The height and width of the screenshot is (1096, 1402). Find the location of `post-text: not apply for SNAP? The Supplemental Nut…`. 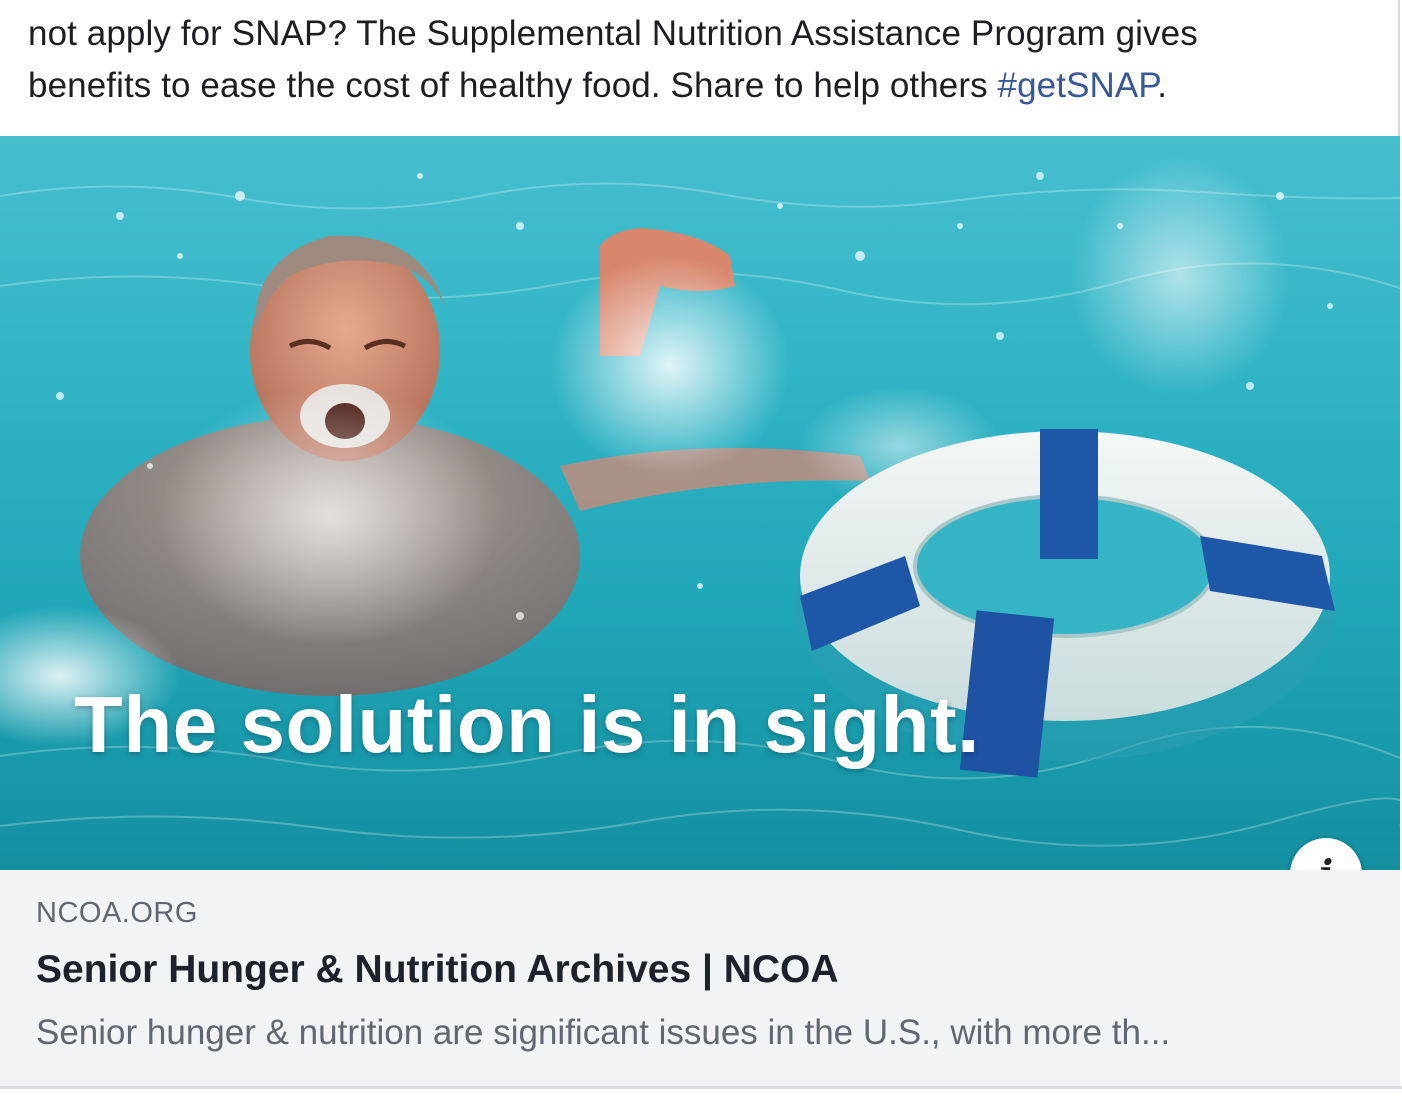

post-text: not apply for SNAP? The Supplemental Nut… is located at coordinates (703, 60).